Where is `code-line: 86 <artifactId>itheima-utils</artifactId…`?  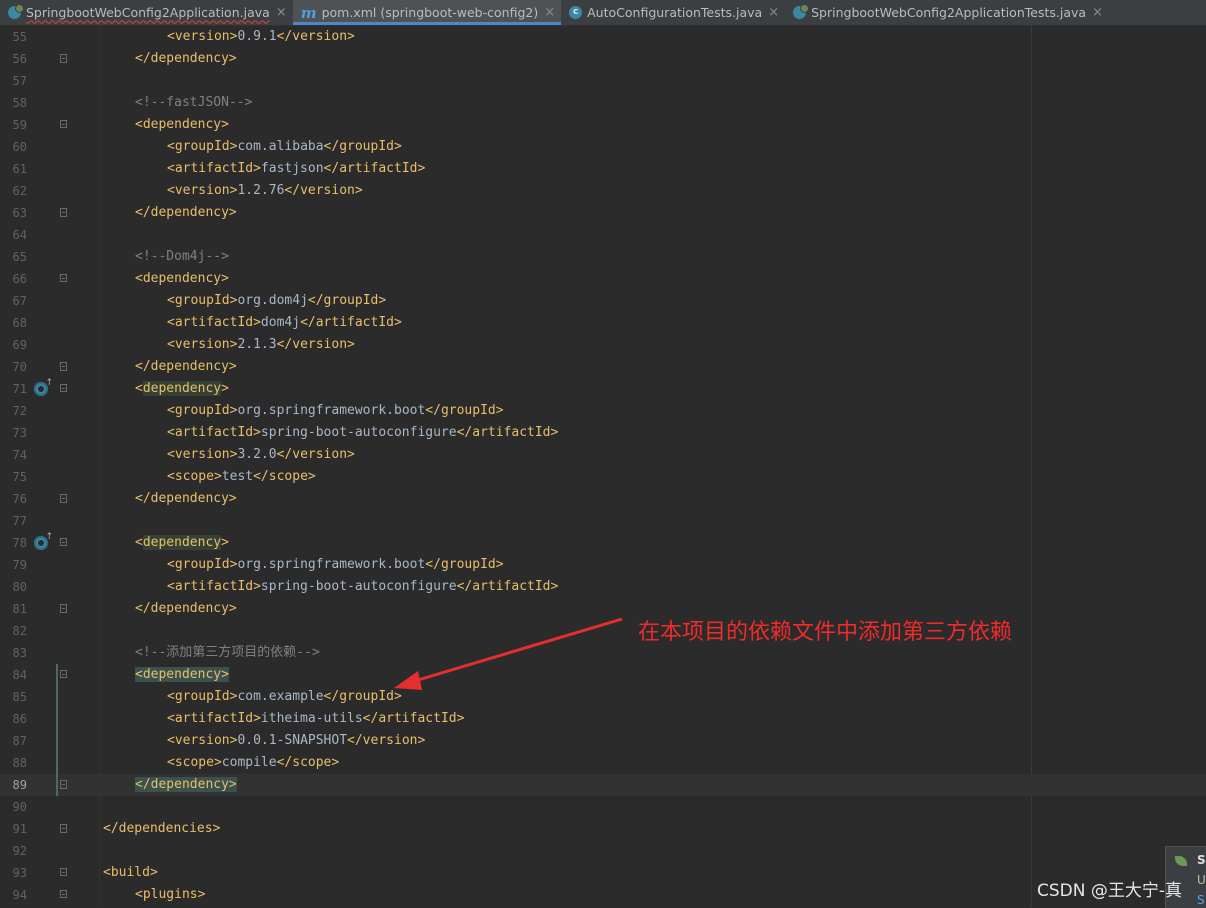
code-line: 86 <artifactId>itheima-utils</artifactId… is located at coordinates (603, 719).